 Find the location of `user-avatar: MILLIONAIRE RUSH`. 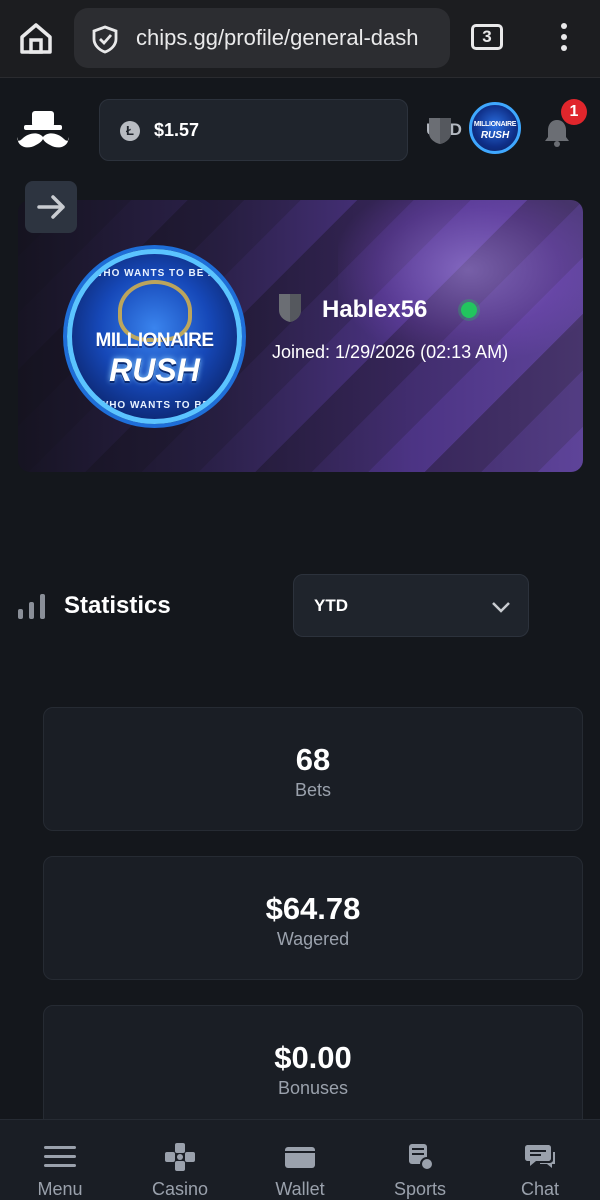

user-avatar: MILLIONAIRE RUSH is located at coordinates (495, 128).